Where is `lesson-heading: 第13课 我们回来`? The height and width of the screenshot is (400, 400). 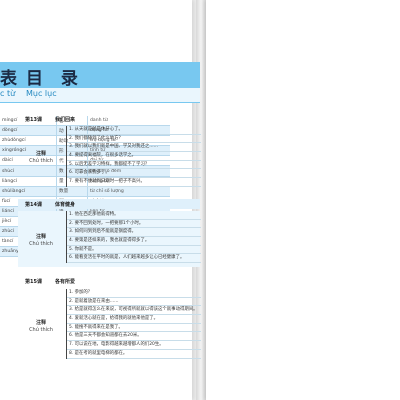
lesson-heading: 第13课 我们回来 is located at coordinates (109, 119).